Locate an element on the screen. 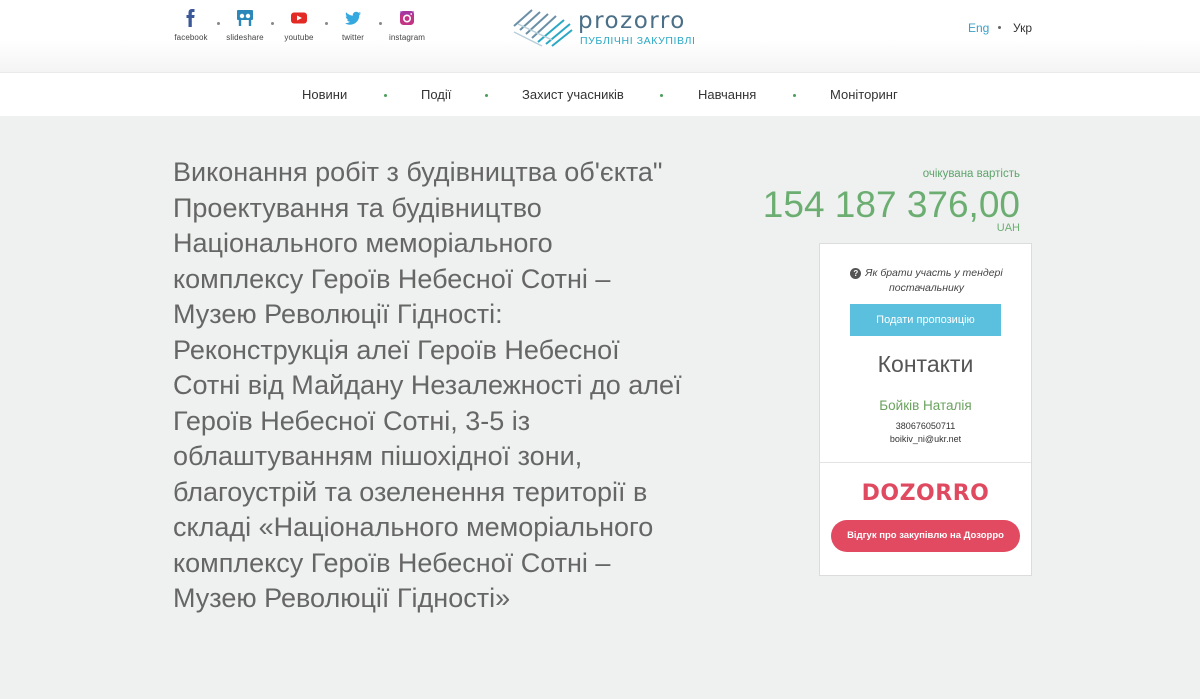 The image size is (1200, 699). social-label: slideshare is located at coordinates (245, 37).